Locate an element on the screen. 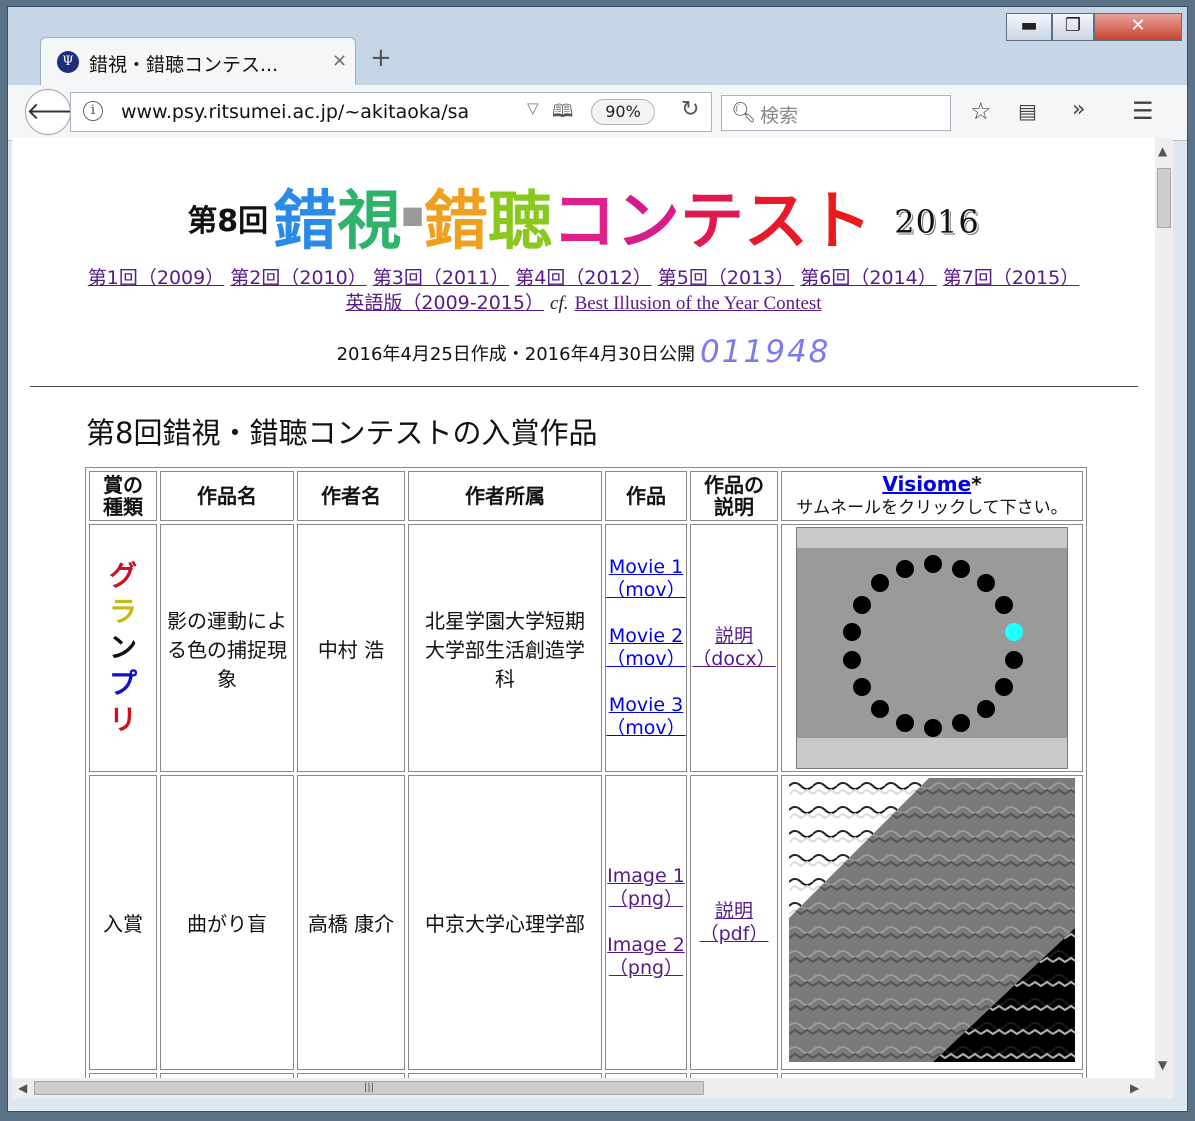  past-contest-link-5: 第5回（2013） is located at coordinates (726, 278).